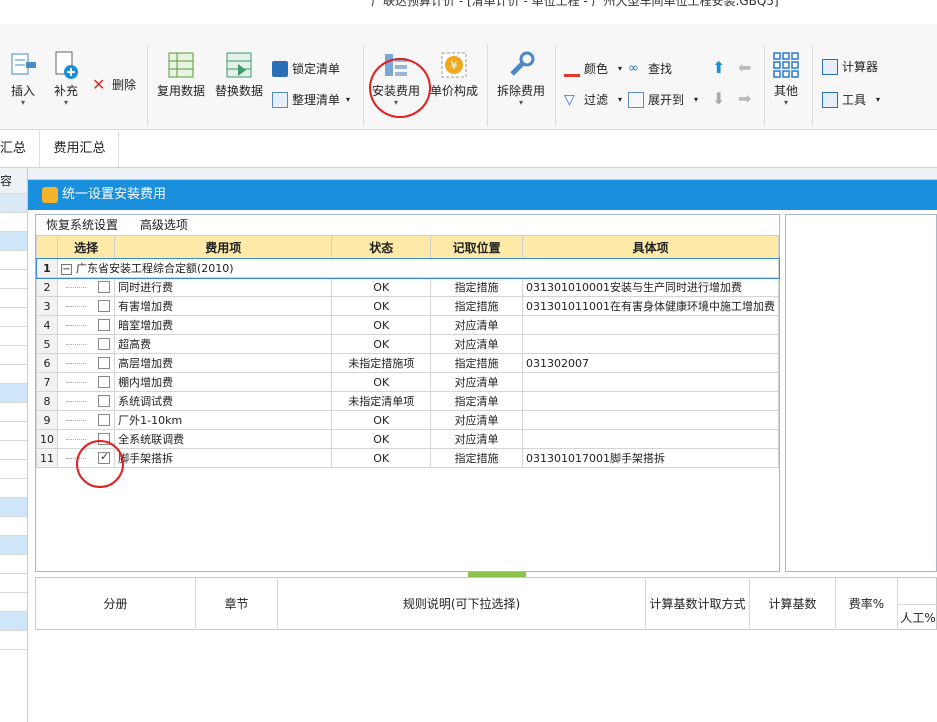 Image resolution: width=937 pixels, height=722 pixels. What do you see at coordinates (66, 78) in the screenshot?
I see `supplement-button: 补充 ▾` at bounding box center [66, 78].